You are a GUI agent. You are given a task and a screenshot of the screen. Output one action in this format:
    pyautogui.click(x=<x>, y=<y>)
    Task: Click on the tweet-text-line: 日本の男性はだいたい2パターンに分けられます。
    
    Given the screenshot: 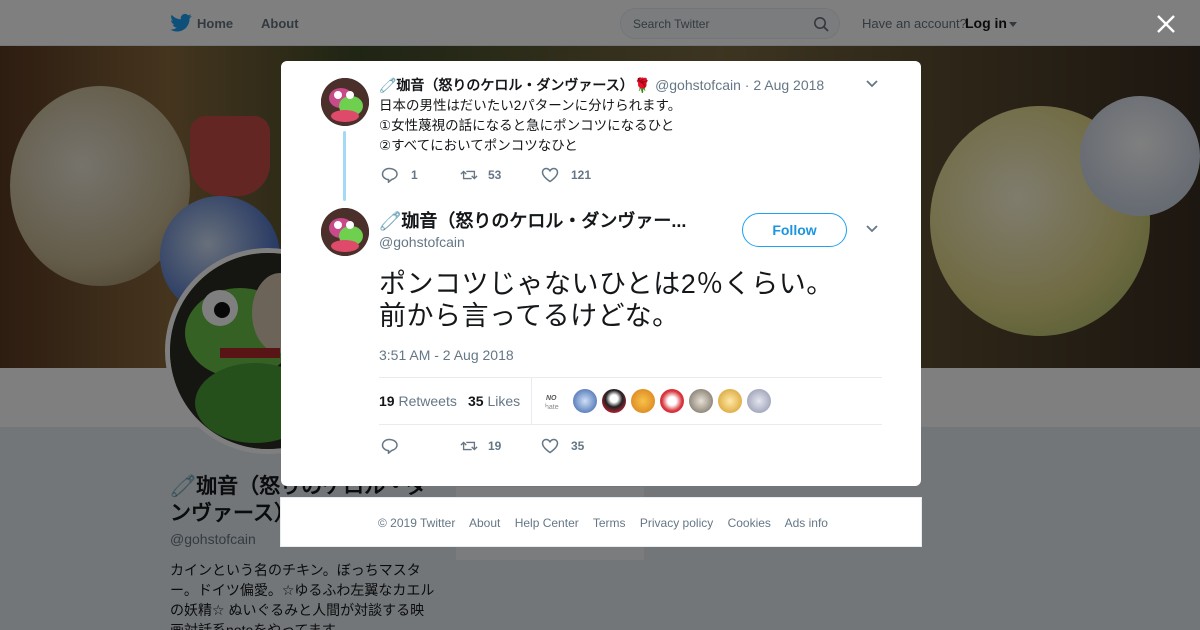 What is the action you would take?
    pyautogui.click(x=530, y=105)
    